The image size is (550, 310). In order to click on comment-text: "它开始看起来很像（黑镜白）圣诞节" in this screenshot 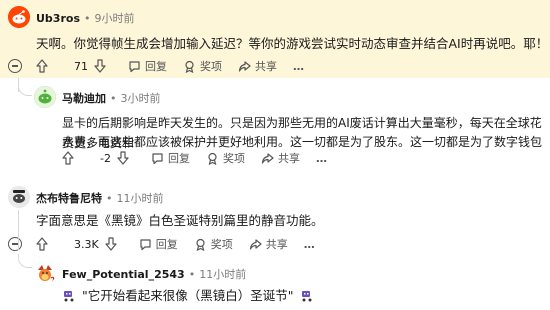, I will do `click(188, 296)`.